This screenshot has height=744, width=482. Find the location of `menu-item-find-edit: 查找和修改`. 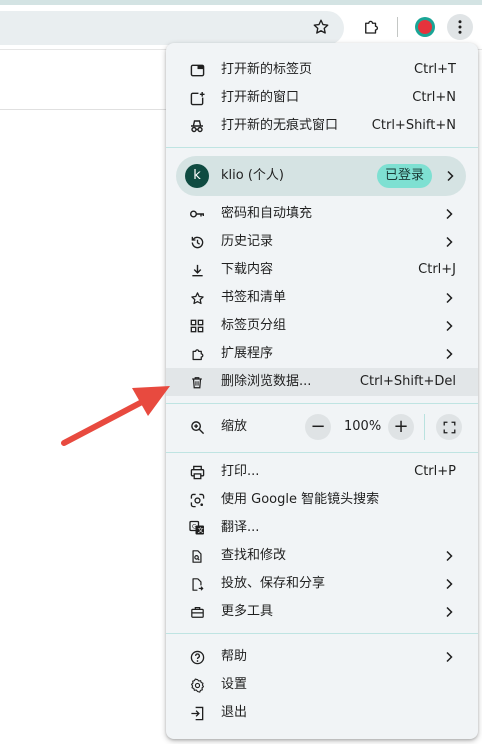

menu-item-find-edit: 查找和修改 is located at coordinates (322, 556).